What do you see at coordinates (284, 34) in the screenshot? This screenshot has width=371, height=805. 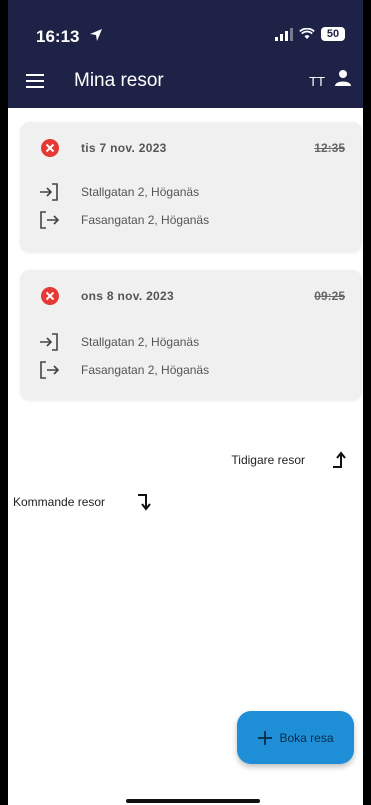 I see `cellular-signal-icon` at bounding box center [284, 34].